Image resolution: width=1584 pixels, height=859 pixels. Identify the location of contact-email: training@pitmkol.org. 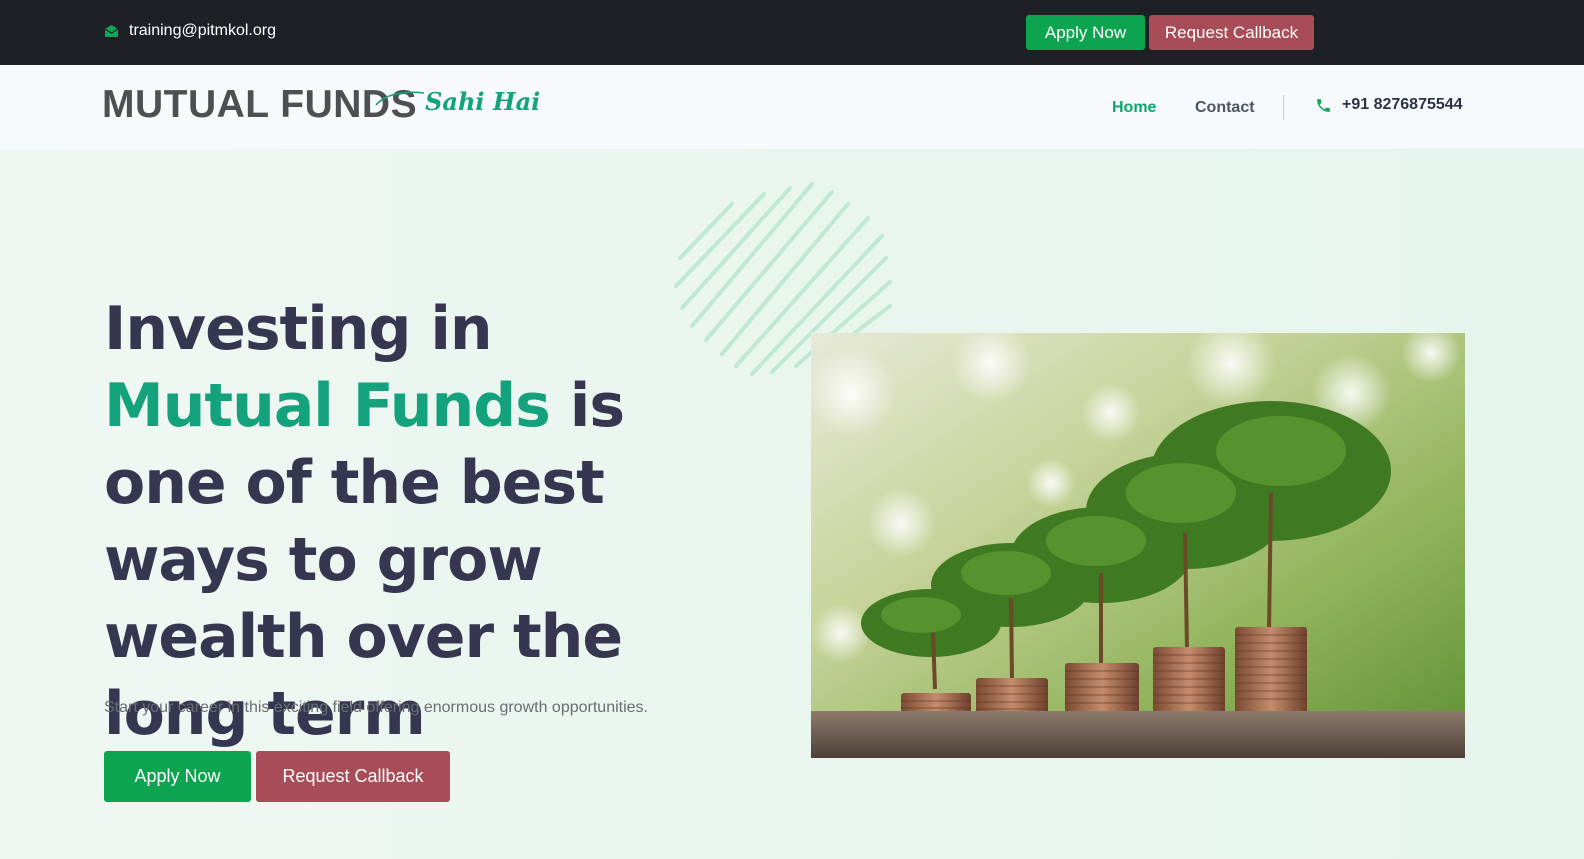
(190, 31).